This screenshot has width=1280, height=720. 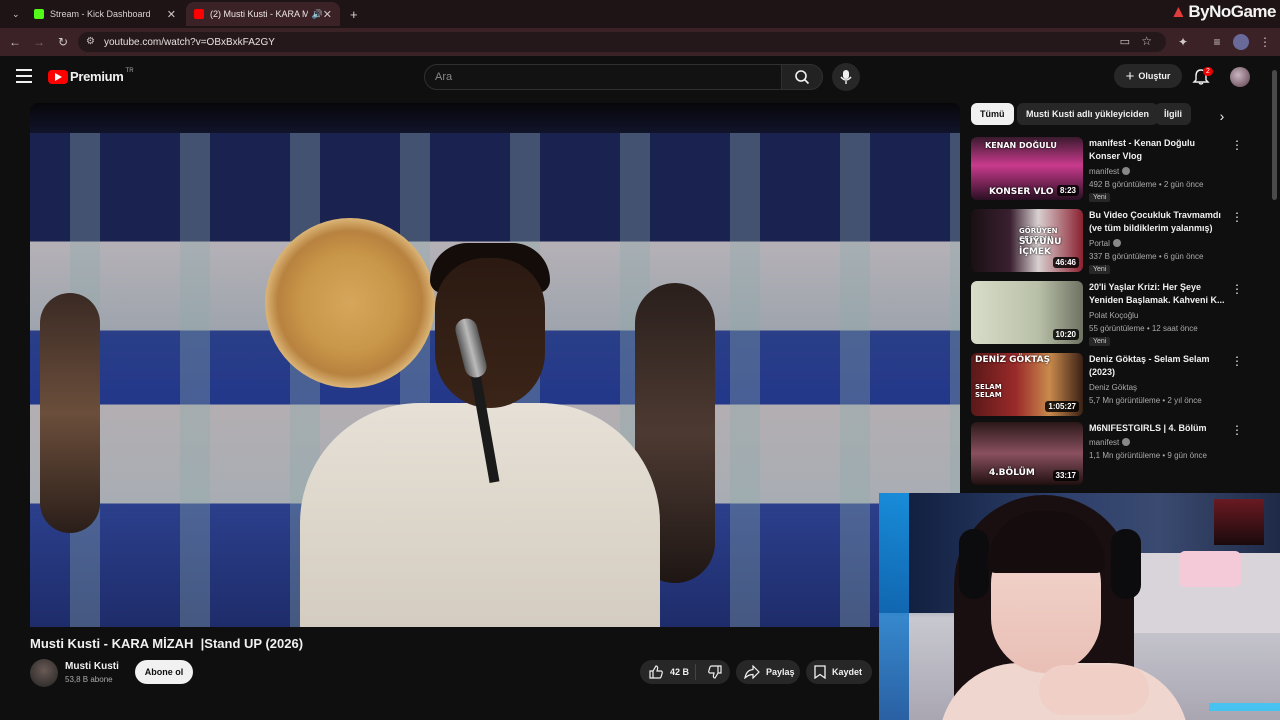 I want to click on recommendation-channel: Portal, so click(x=1105, y=243).